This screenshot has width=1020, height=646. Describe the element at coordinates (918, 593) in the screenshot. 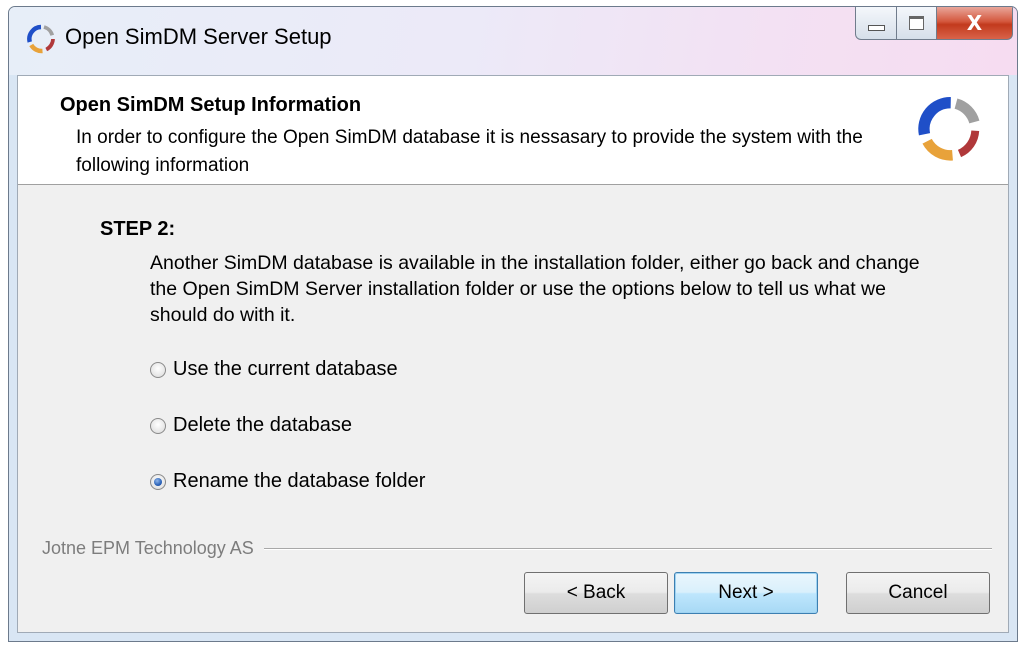

I see `cancel-button: Cancel` at that location.